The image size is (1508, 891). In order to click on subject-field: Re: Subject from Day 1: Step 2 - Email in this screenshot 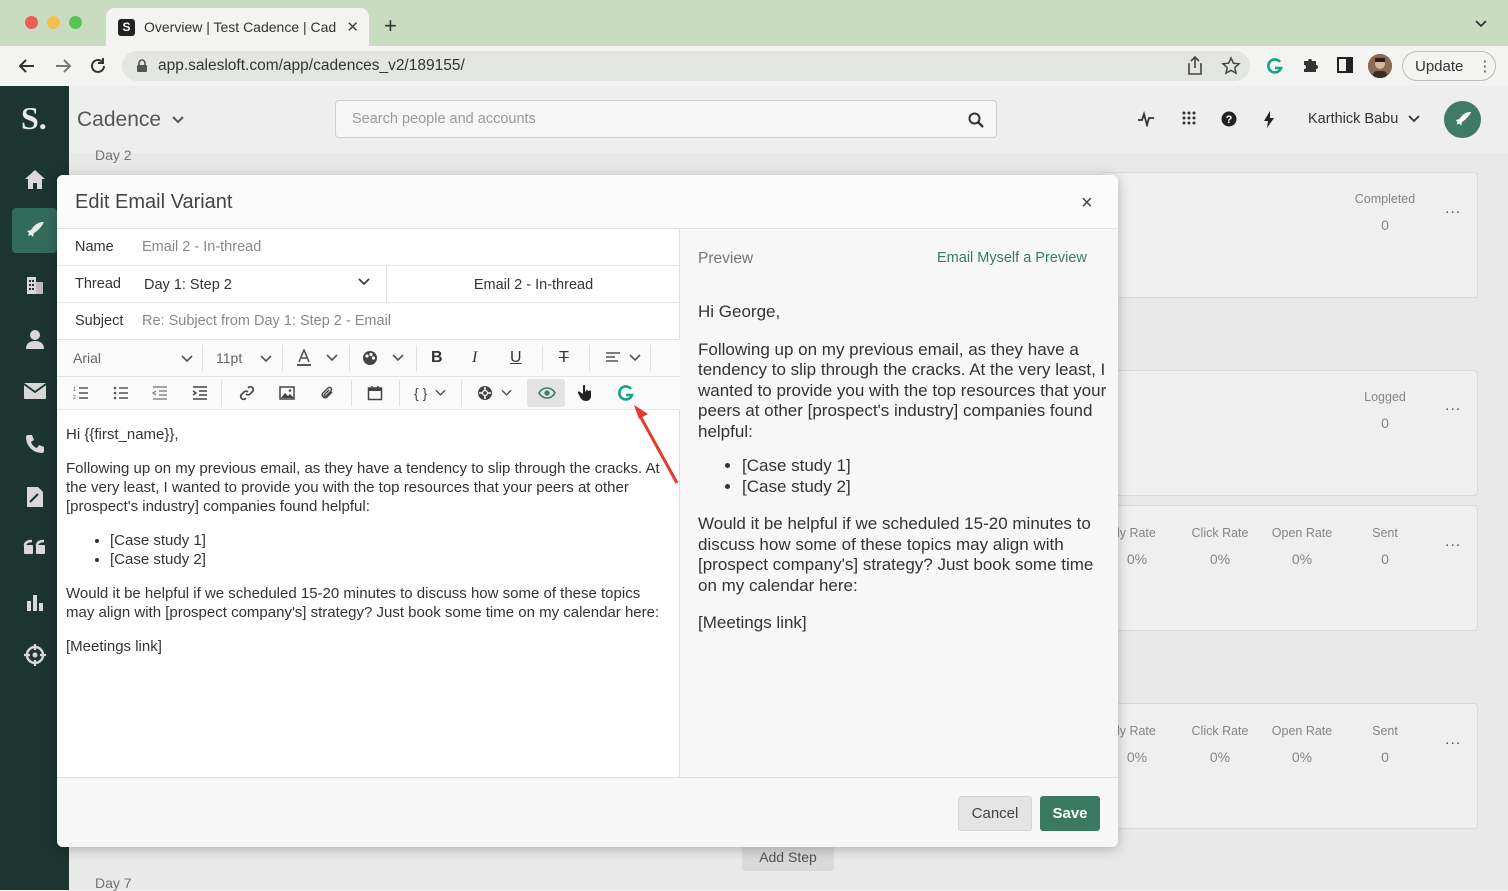, I will do `click(266, 321)`.